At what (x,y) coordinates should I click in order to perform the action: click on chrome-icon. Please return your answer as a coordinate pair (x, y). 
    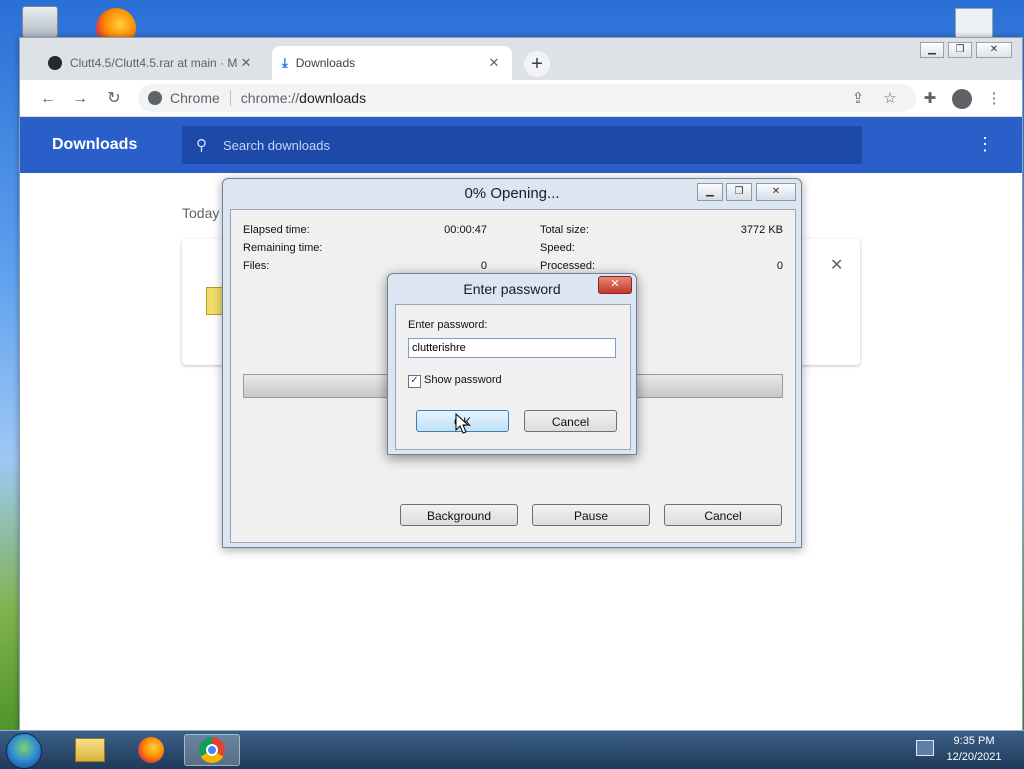
    Looking at the image, I should click on (212, 750).